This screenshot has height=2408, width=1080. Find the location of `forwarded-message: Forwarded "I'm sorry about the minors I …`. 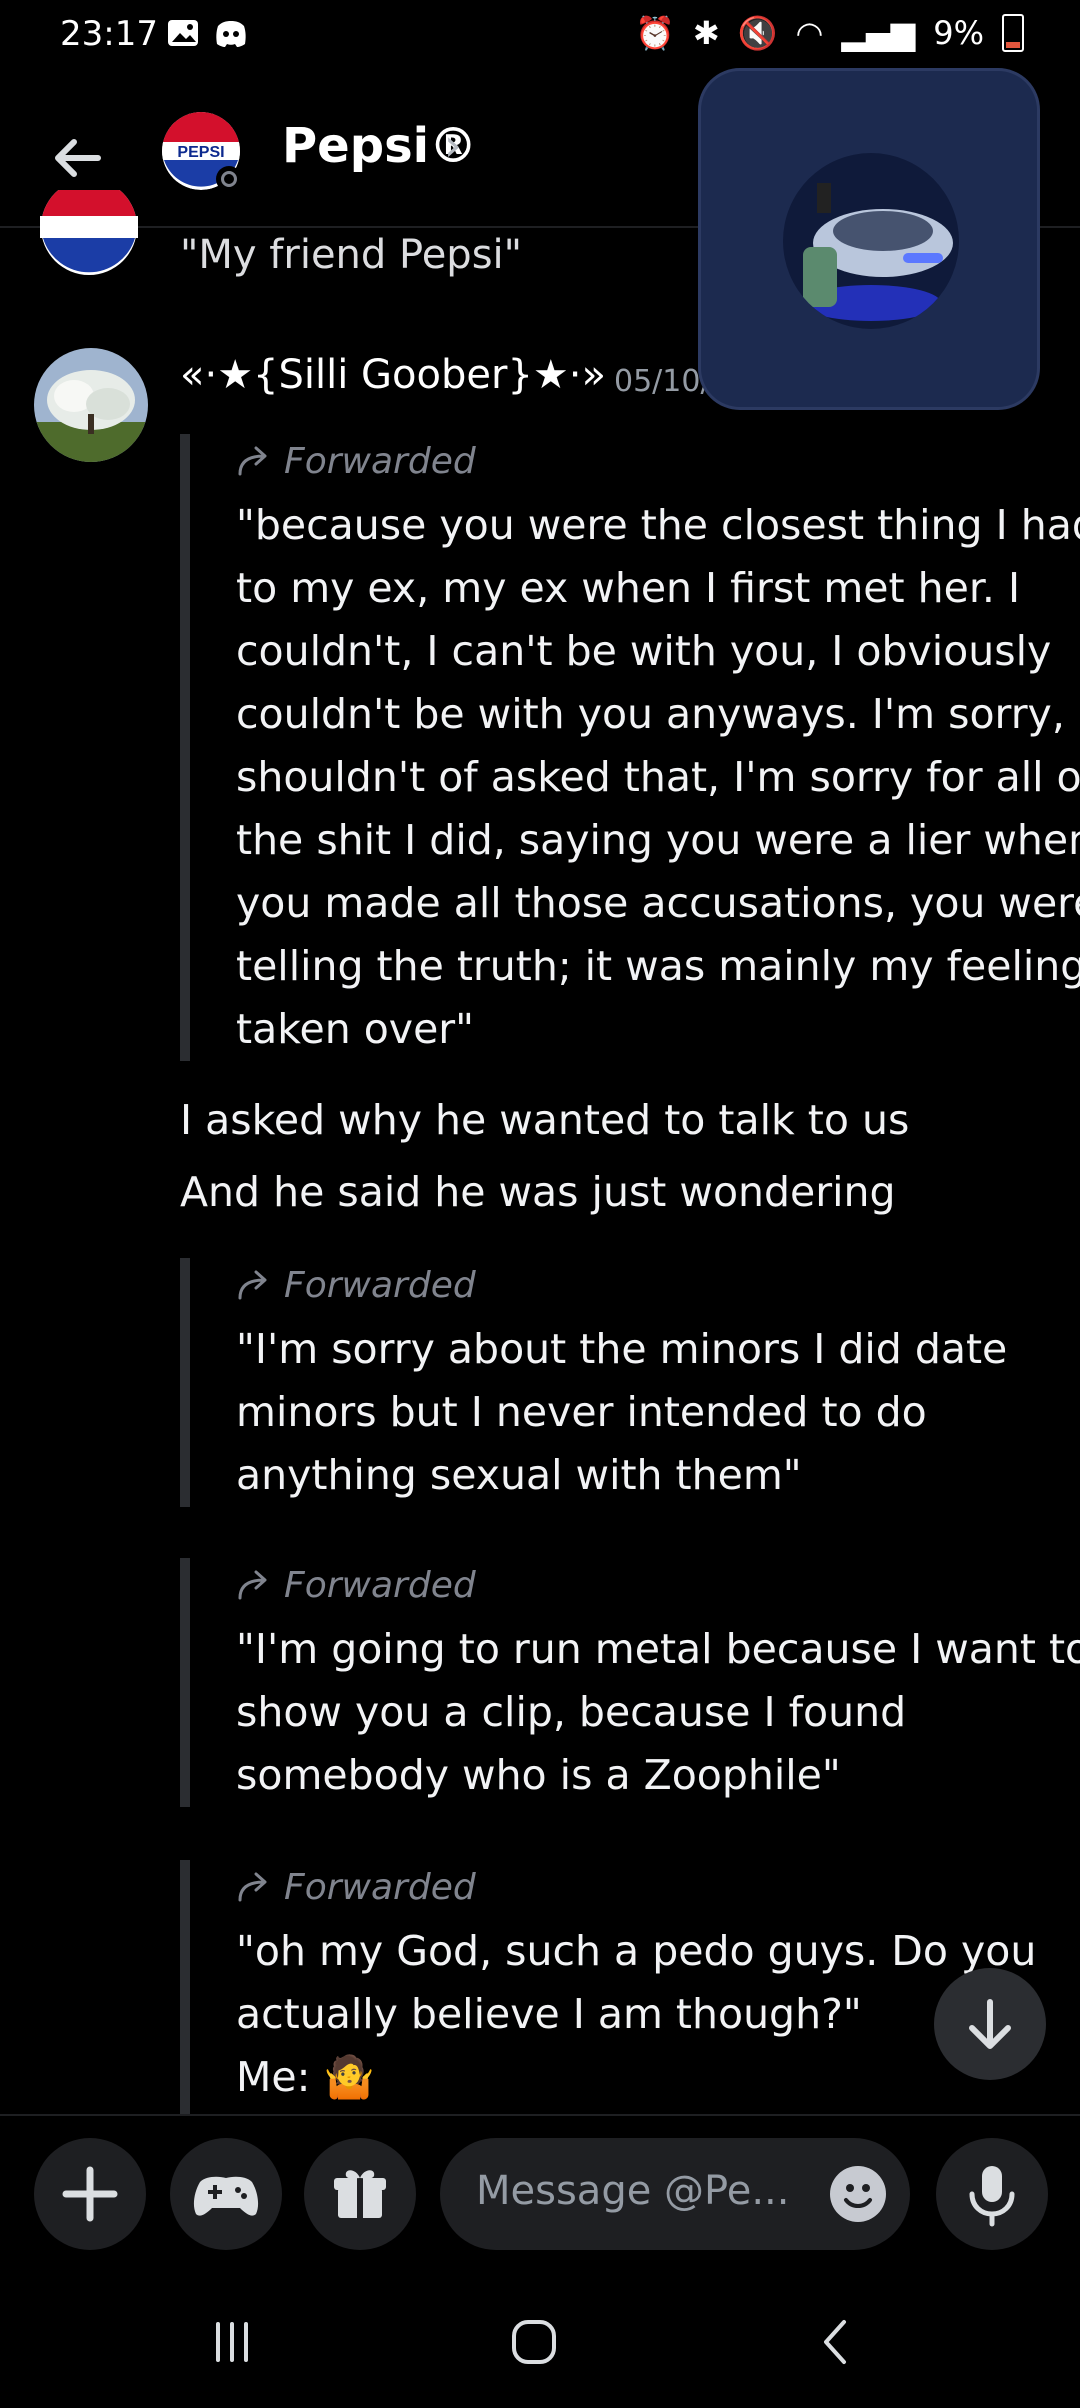

forwarded-message: Forwarded "I'm sorry about the minors I … is located at coordinates (630, 1382).